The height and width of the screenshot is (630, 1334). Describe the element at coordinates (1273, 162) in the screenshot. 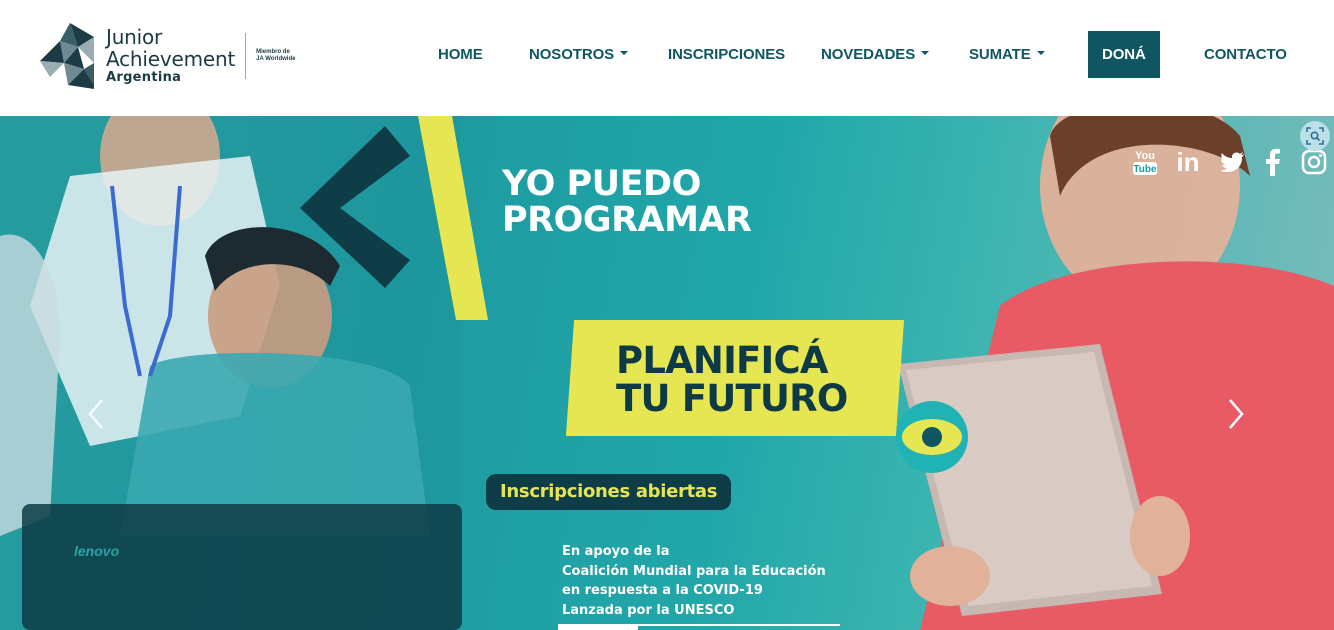

I see `facebook-icon` at that location.